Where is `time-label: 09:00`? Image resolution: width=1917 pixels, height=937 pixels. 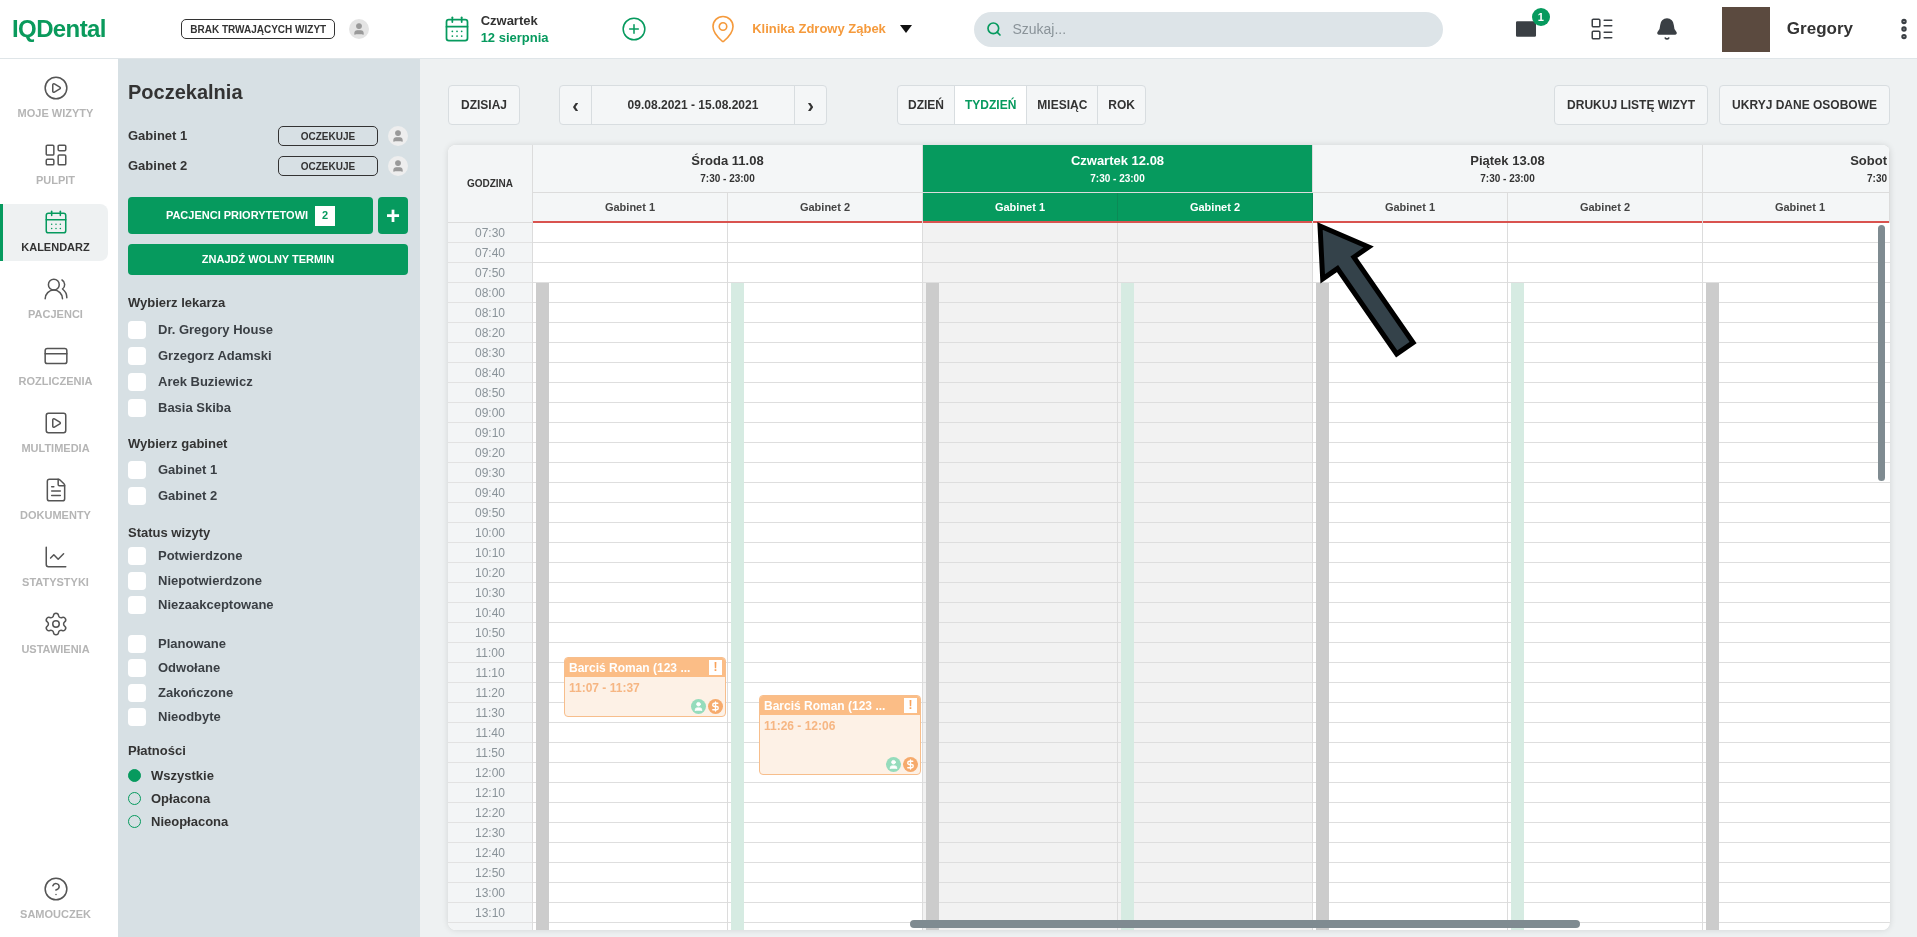
time-label: 09:00 is located at coordinates (490, 413).